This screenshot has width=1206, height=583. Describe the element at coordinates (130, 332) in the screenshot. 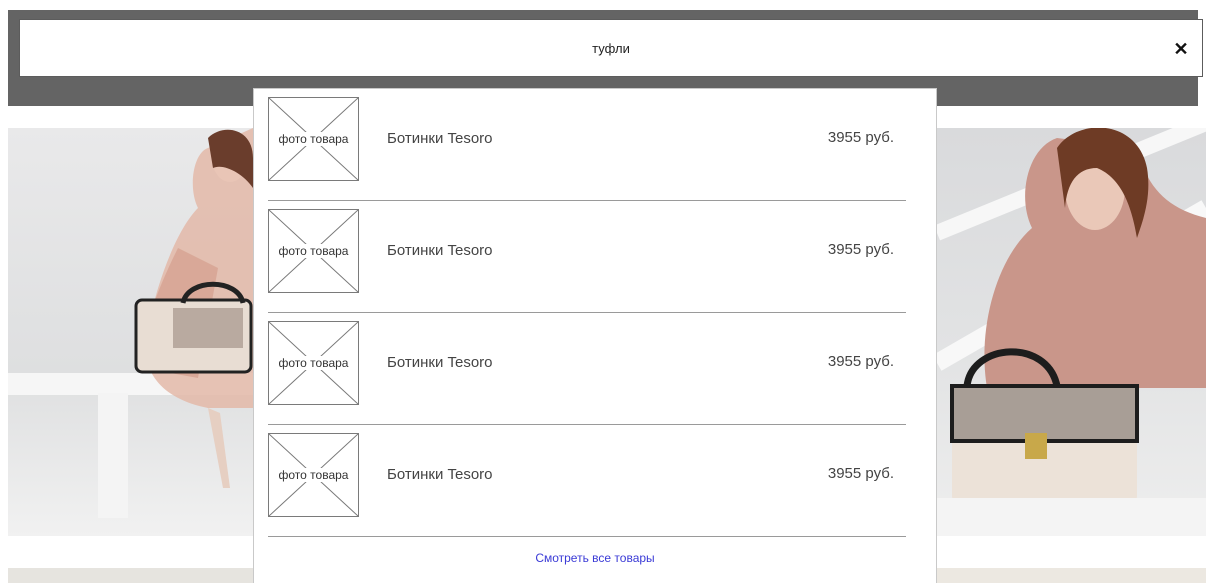

I see `banner-photo-left` at that location.